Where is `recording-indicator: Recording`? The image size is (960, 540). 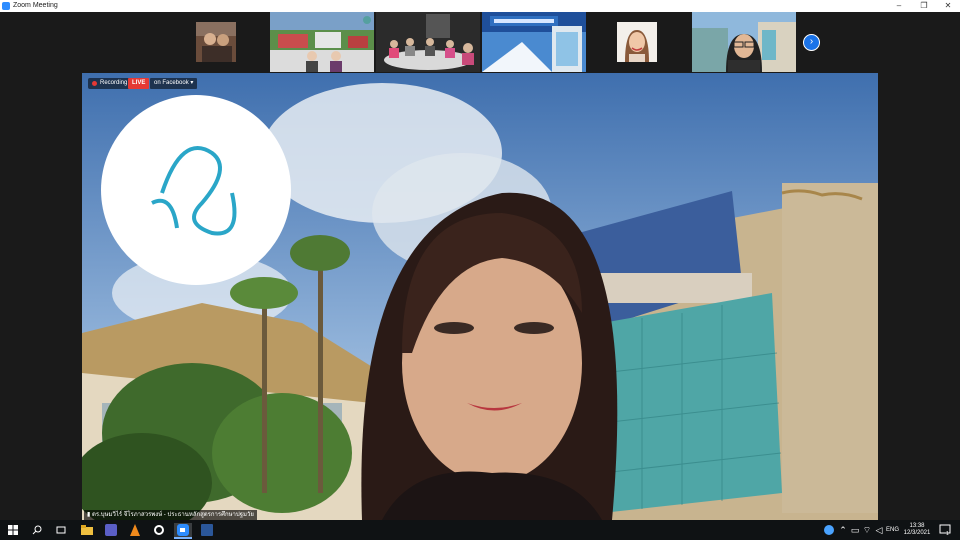
recording-indicator: Recording is located at coordinates (110, 83).